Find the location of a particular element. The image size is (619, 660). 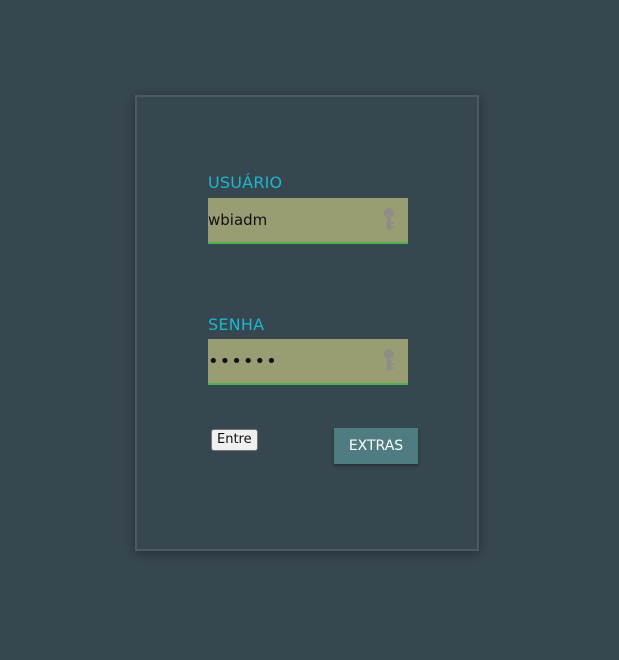

extras-button: EXTRAS is located at coordinates (376, 446).